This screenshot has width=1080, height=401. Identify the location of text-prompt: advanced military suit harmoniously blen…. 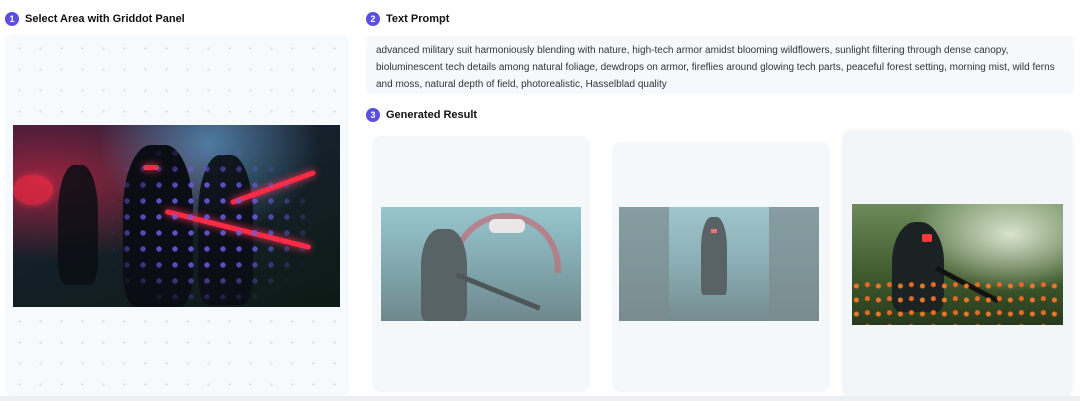
(720, 65).